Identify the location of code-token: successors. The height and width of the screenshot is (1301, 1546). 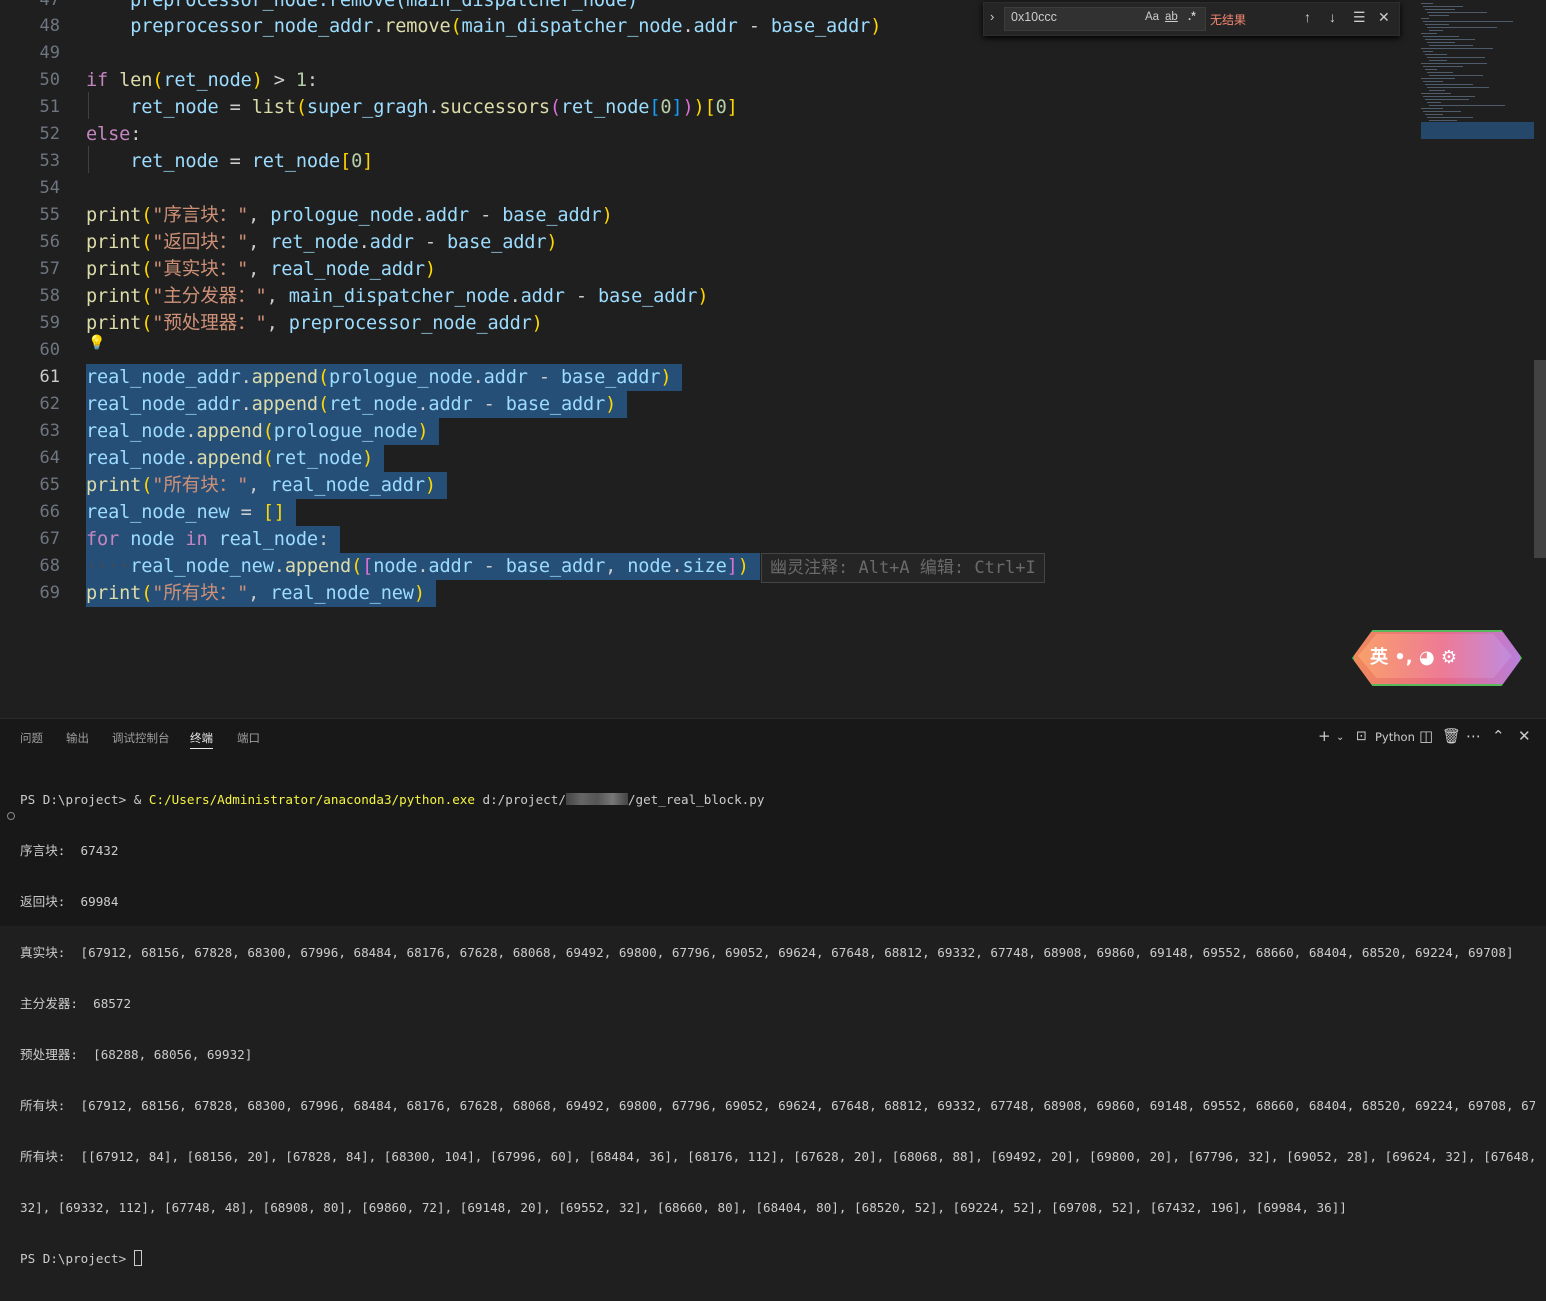
(494, 107).